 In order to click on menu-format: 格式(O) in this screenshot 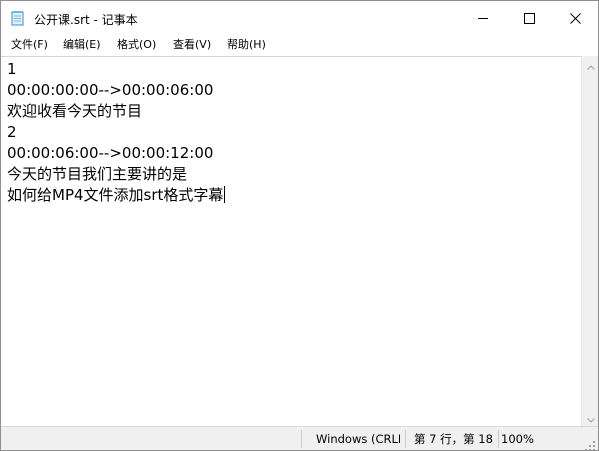, I will do `click(136, 45)`.